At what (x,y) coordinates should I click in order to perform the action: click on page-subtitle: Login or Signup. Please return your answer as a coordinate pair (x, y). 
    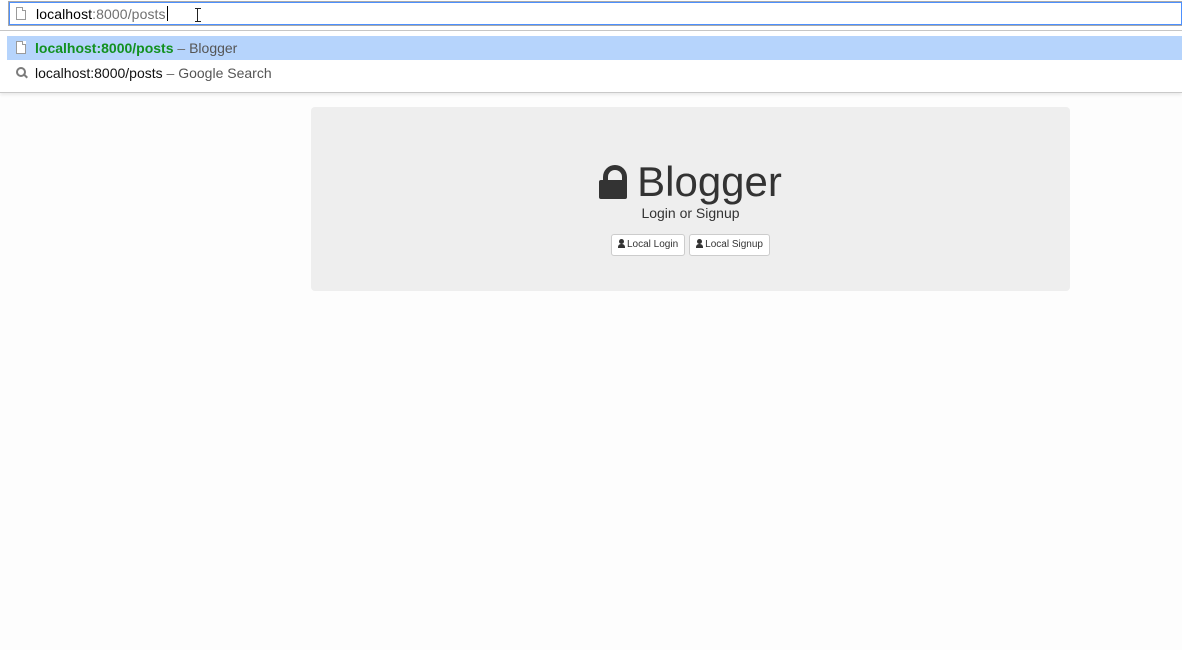
    Looking at the image, I should click on (690, 213).